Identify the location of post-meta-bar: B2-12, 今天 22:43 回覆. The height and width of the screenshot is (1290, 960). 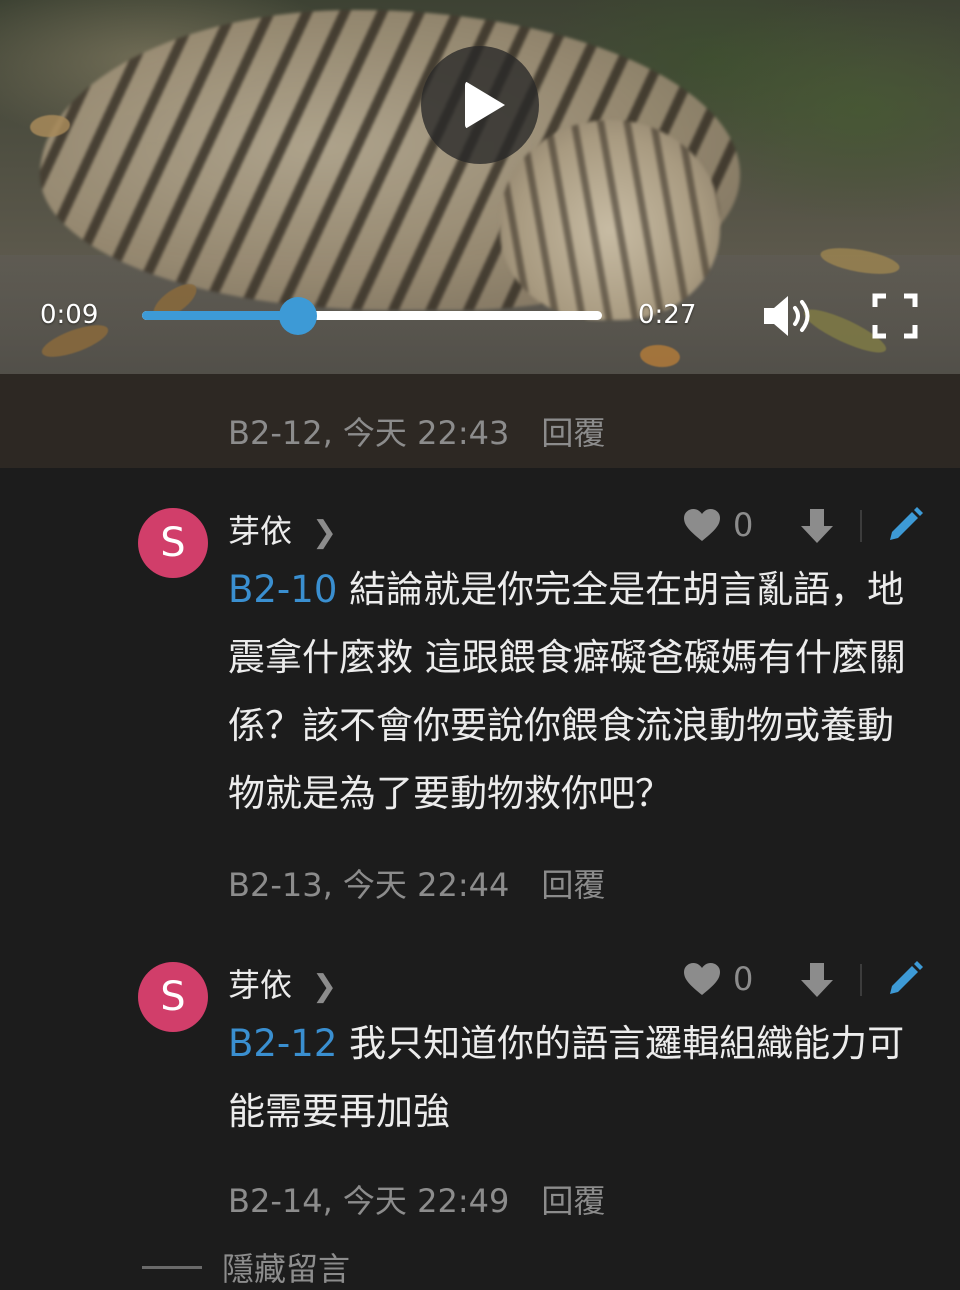
(480, 421).